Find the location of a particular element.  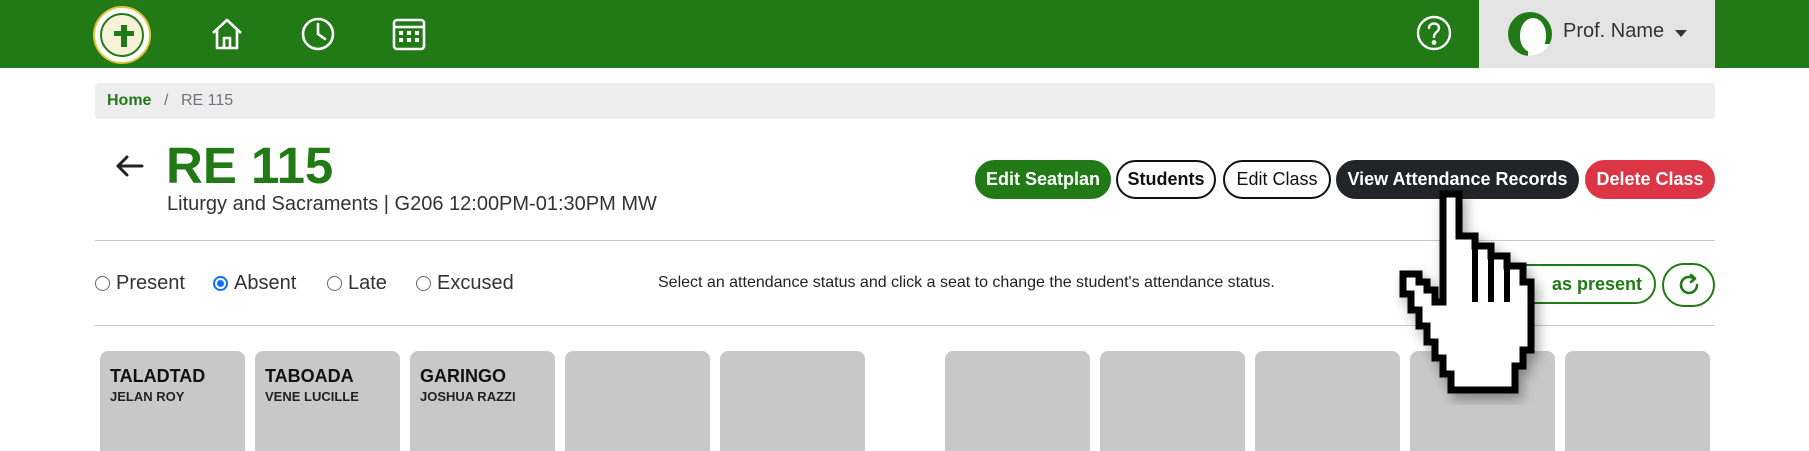

seat-last-name: TABOADA is located at coordinates (309, 376).